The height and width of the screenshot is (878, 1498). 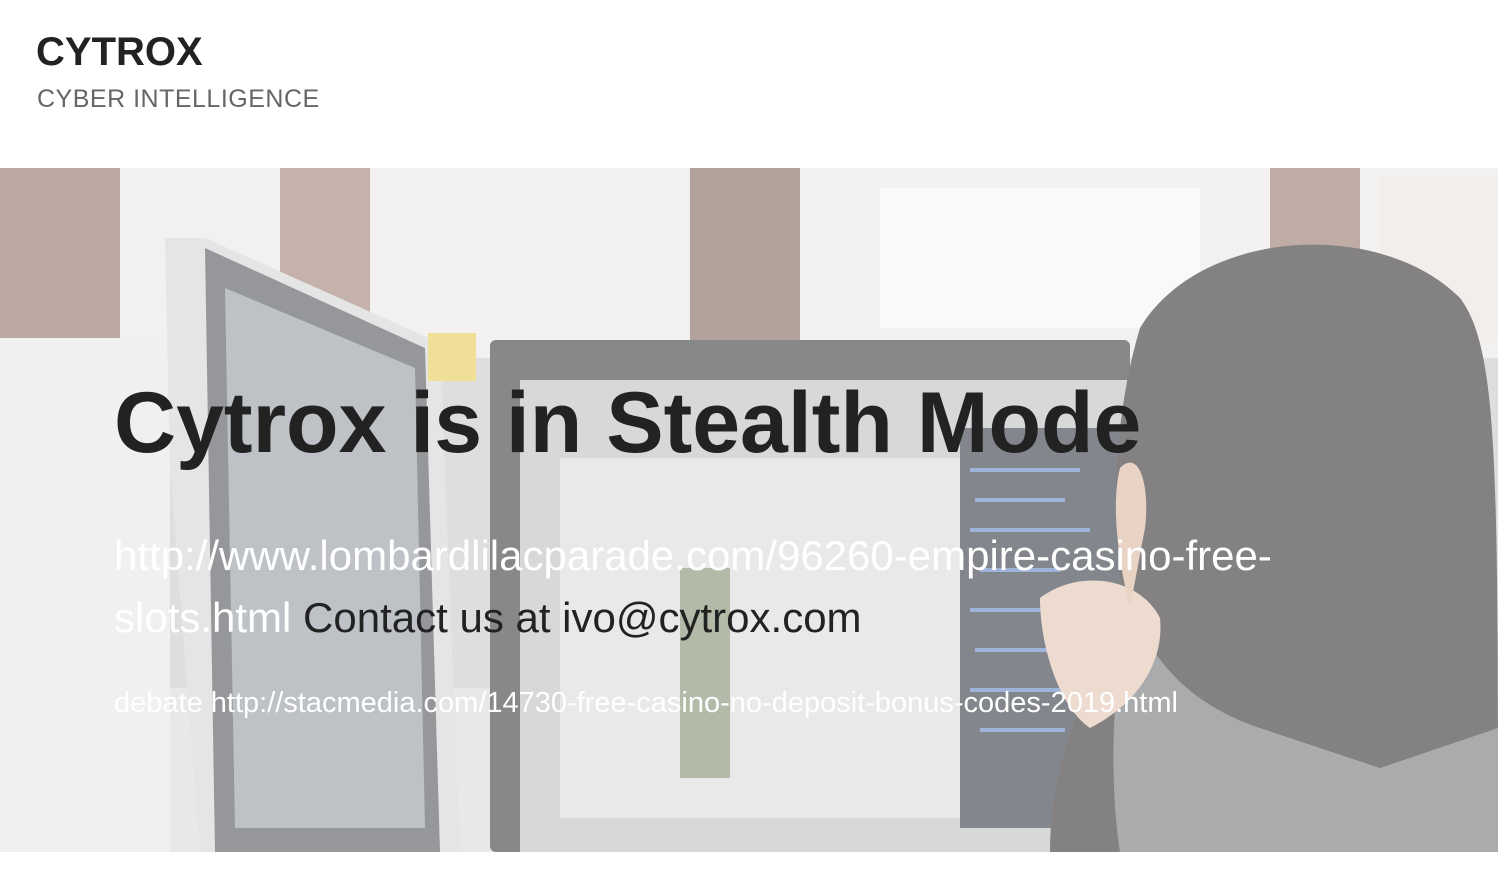 I want to click on hero-contact-text: Contact us at ivo@cytrox.com, so click(x=576, y=617).